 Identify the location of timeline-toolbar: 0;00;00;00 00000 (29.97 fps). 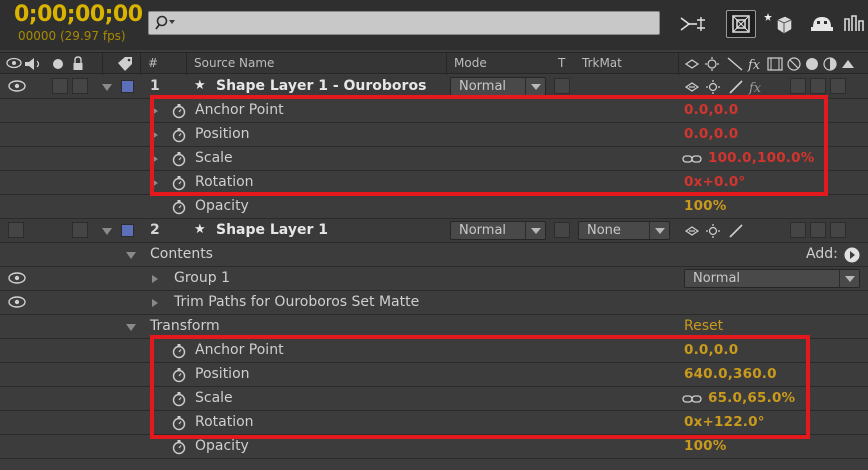
(434, 25).